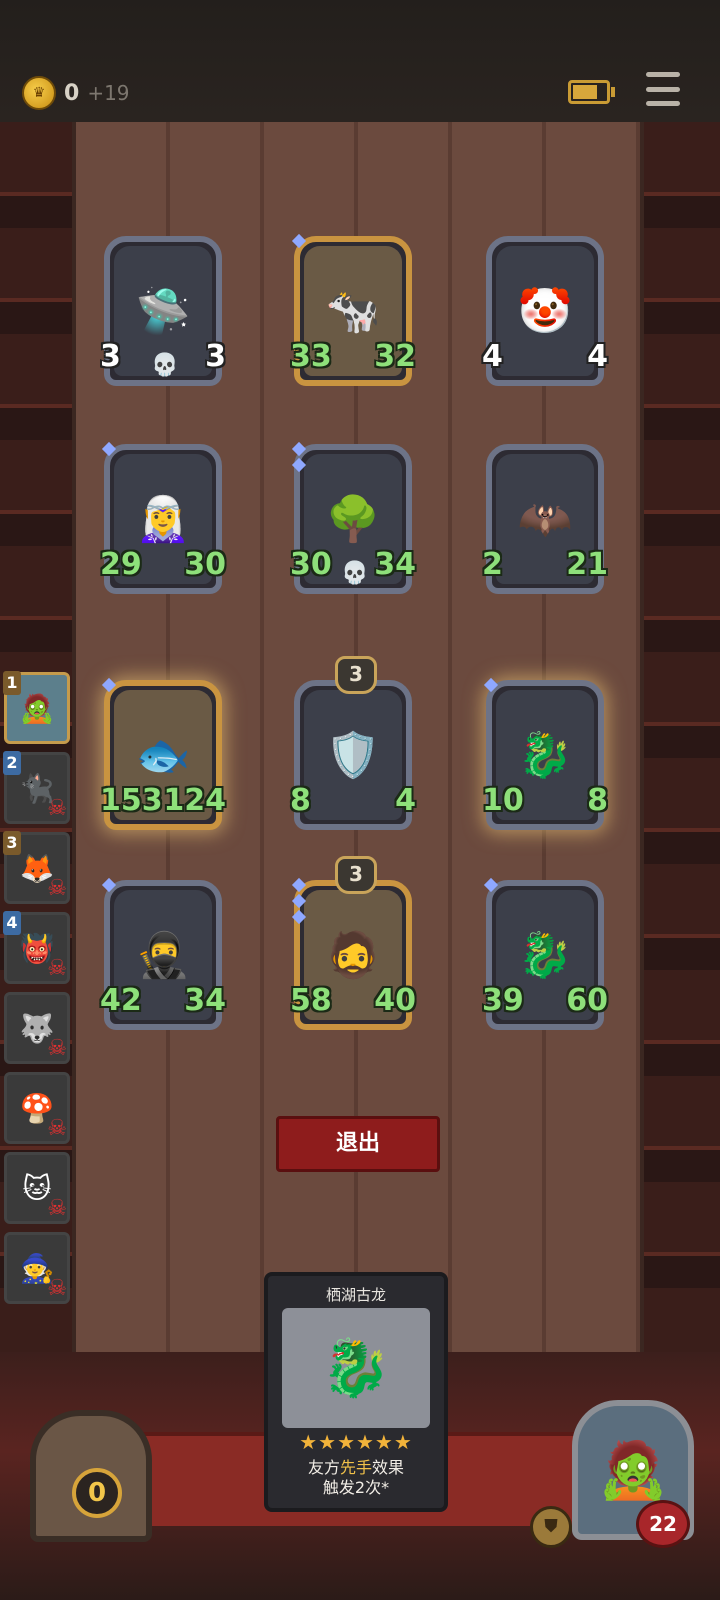  I want to click on health-value: 40, so click(396, 1002).